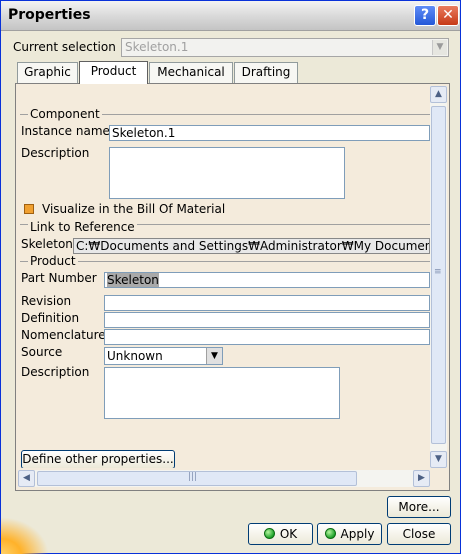 The width and height of the screenshot is (461, 554). I want to click on apply-bulb-icon, so click(330, 533).